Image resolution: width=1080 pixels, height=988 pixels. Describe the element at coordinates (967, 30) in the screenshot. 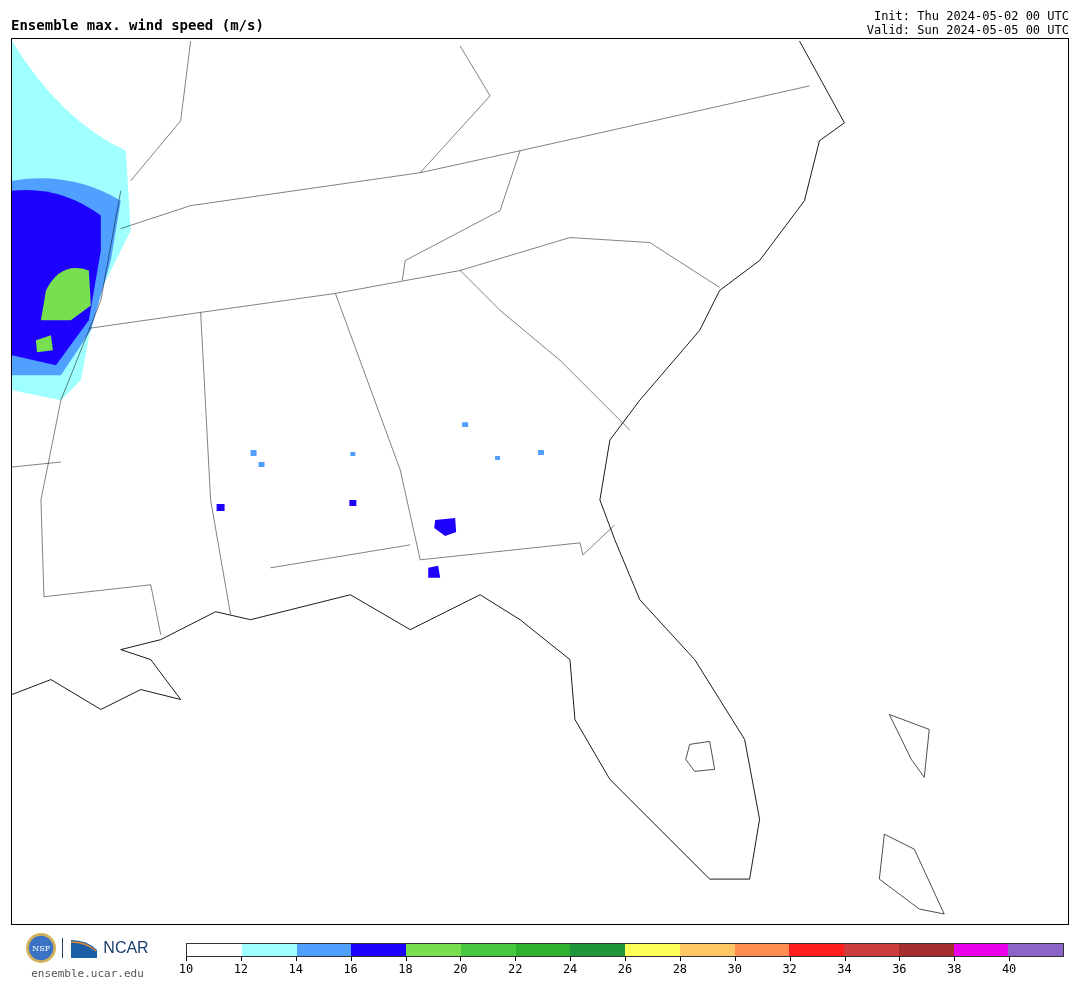

I see `valid-time: Valid: Sun 2024-05-05 00 UTC` at that location.